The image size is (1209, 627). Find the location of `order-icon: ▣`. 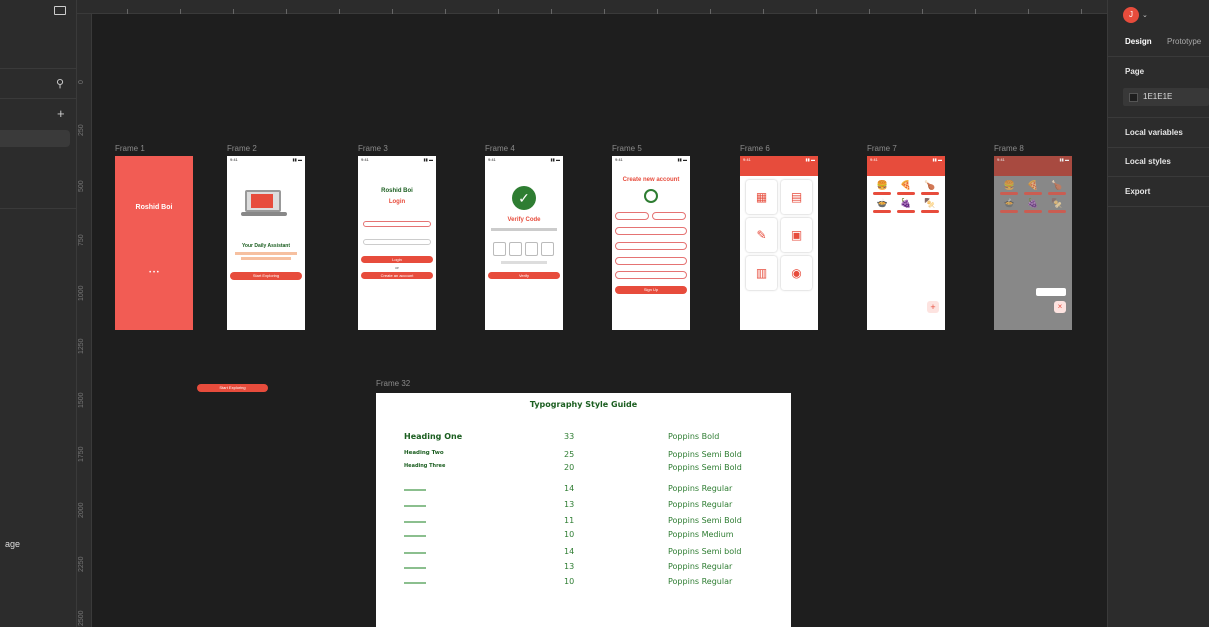

order-icon: ▣ is located at coordinates (796, 235).